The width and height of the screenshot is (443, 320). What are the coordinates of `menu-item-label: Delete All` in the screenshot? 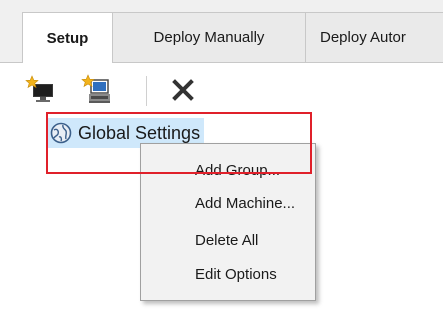 It's located at (227, 240).